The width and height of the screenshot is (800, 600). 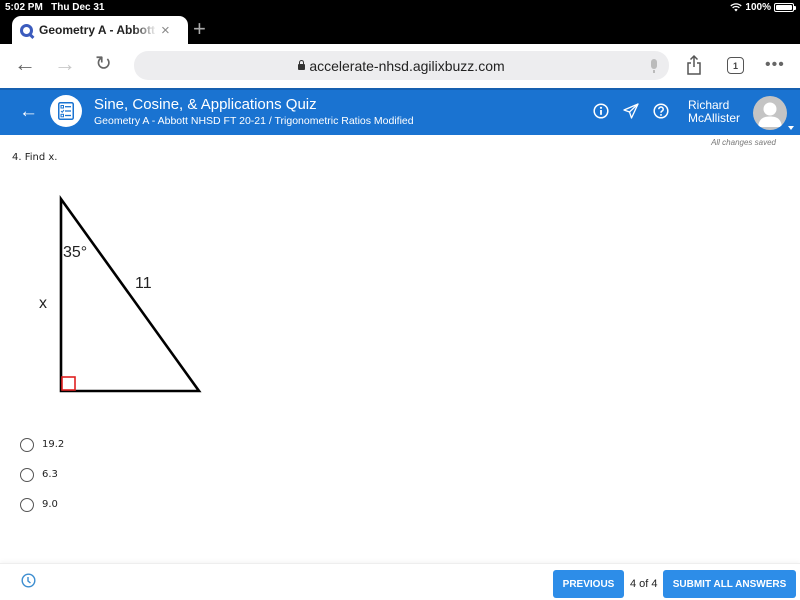 I want to click on reload-button: ↻, so click(x=103, y=64).